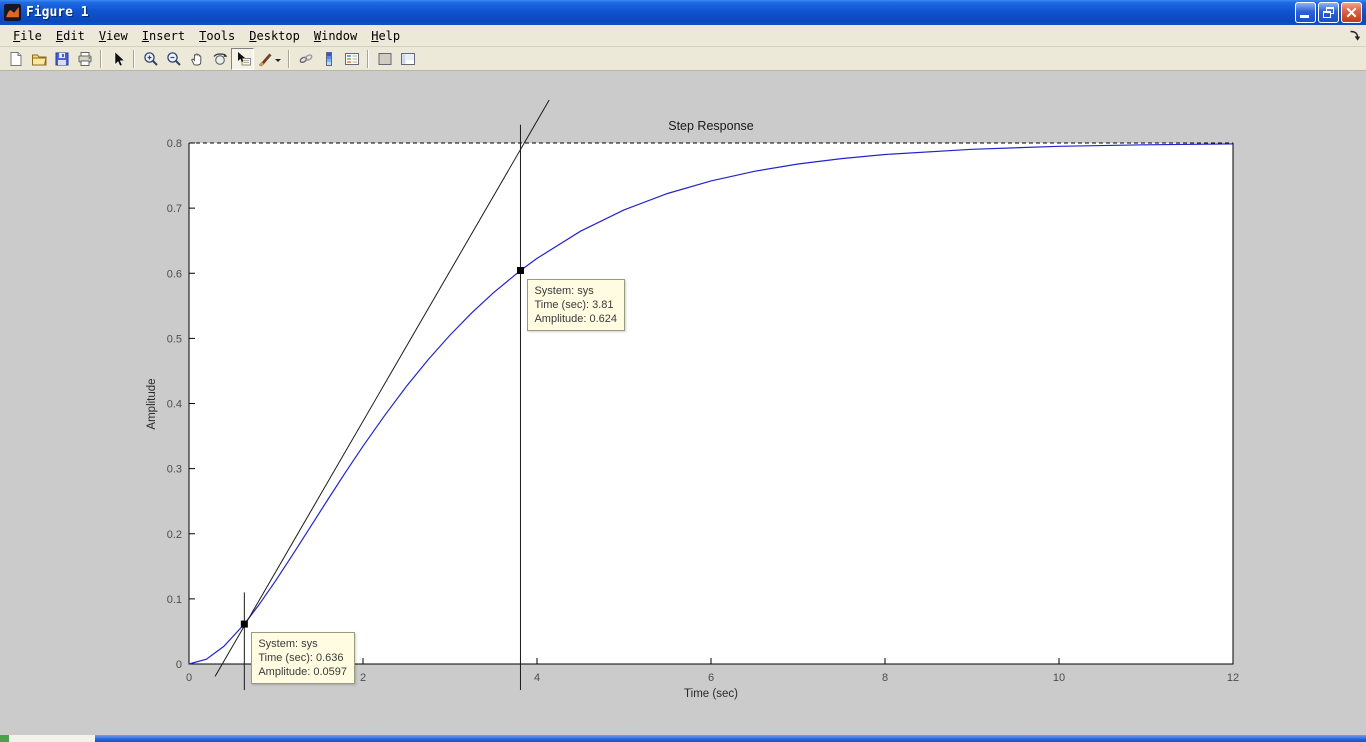  I want to click on restore-icon, so click(1328, 12).